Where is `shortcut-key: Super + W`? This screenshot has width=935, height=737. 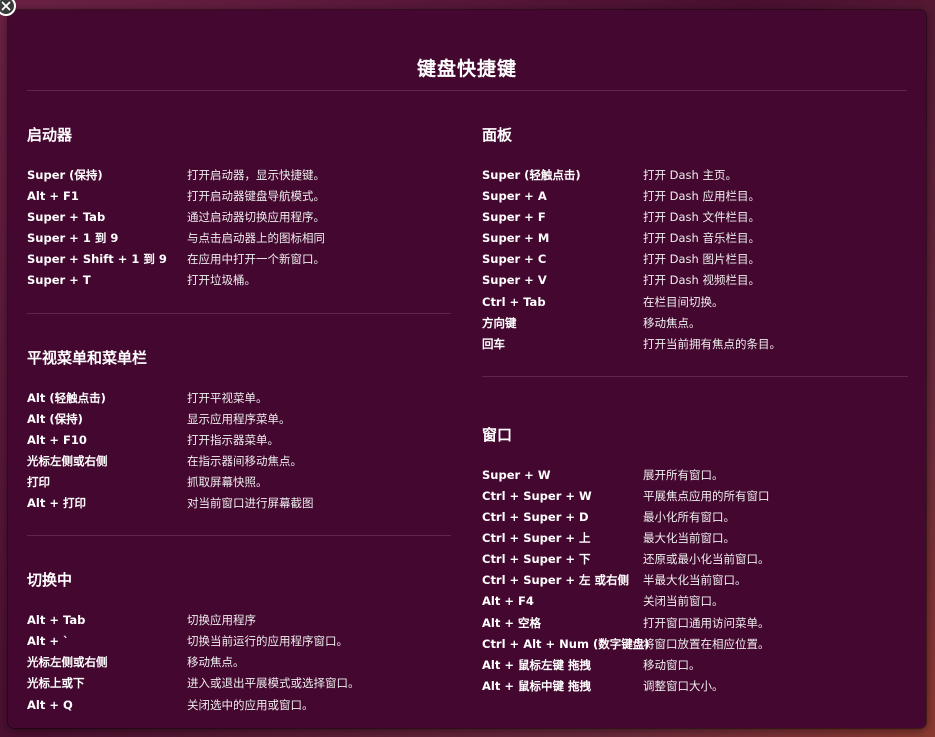 shortcut-key: Super + W is located at coordinates (516, 474).